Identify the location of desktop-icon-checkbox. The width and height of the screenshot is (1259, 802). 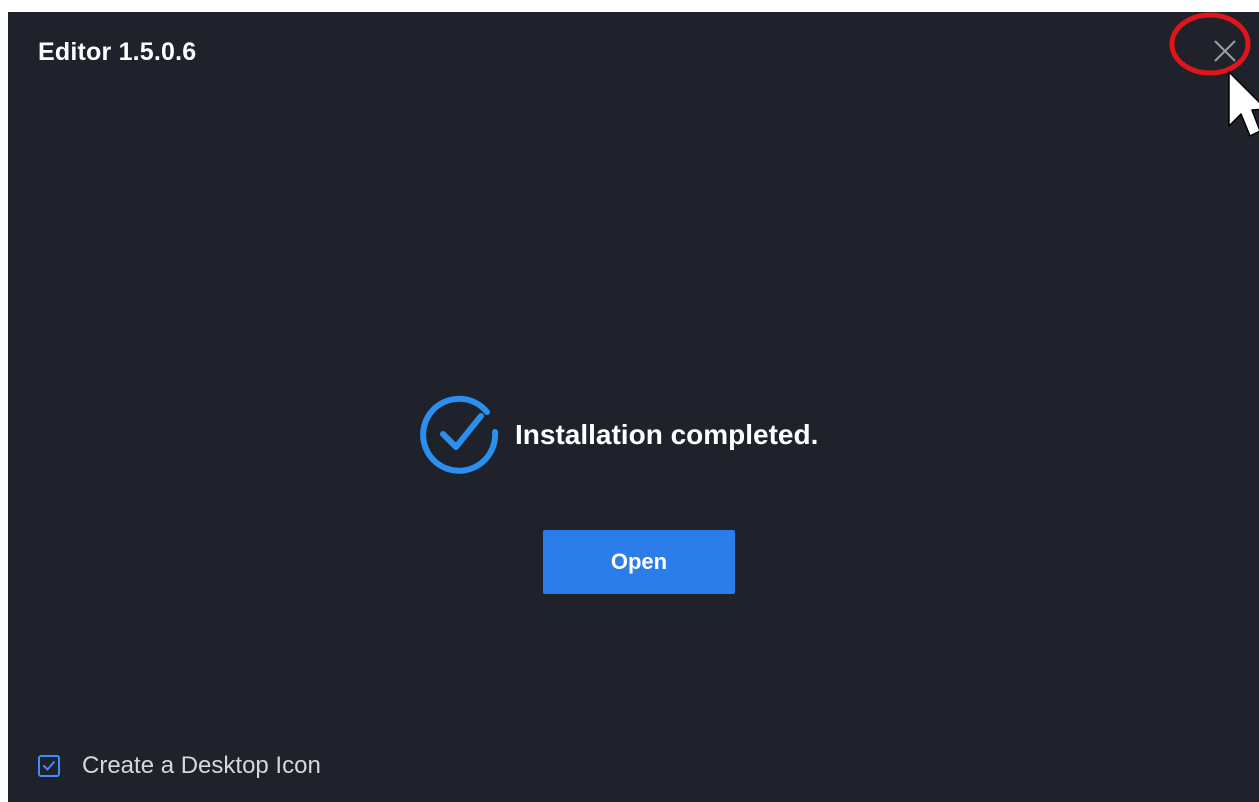
(49, 766).